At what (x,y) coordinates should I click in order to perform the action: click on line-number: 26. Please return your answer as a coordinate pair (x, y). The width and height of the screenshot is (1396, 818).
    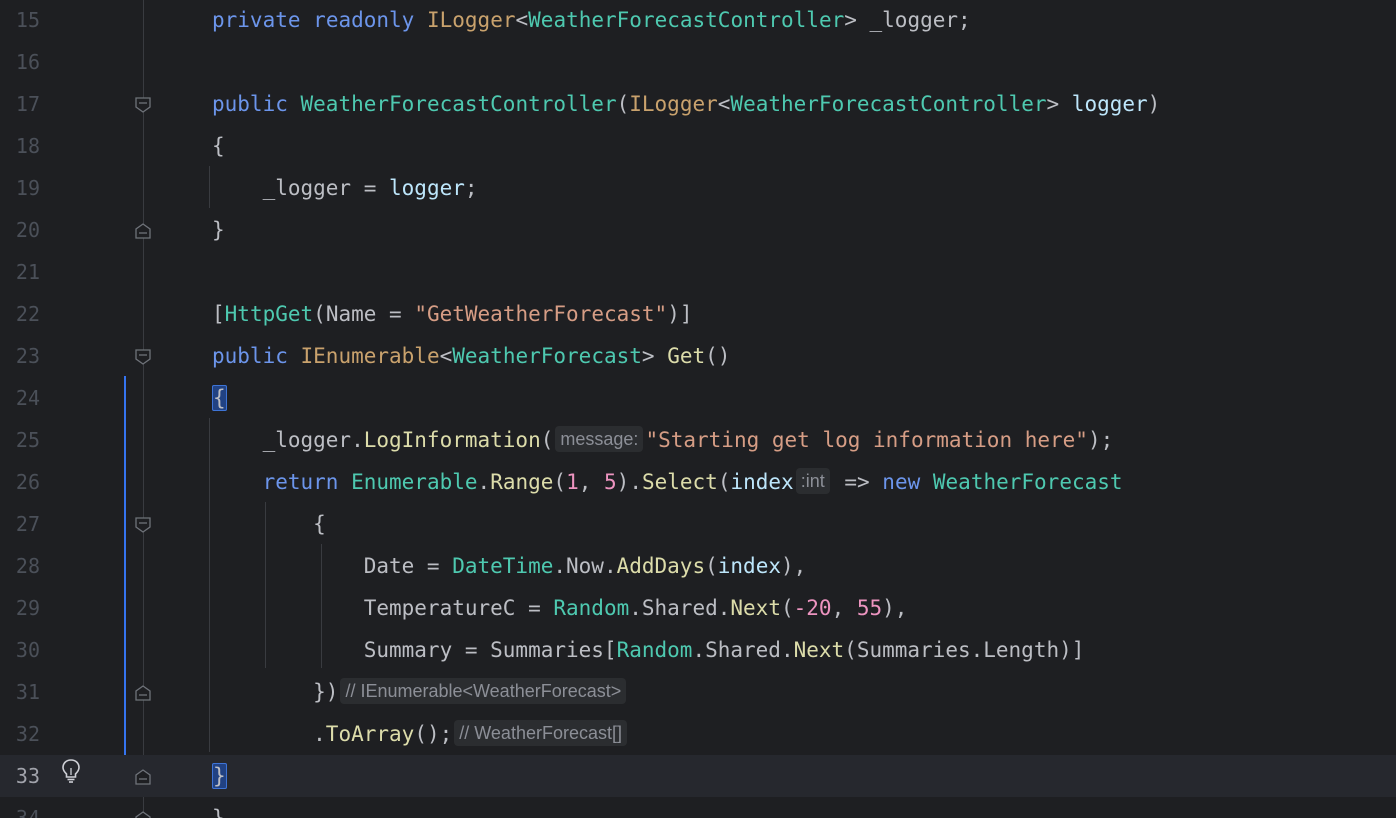
    Looking at the image, I should click on (20, 482).